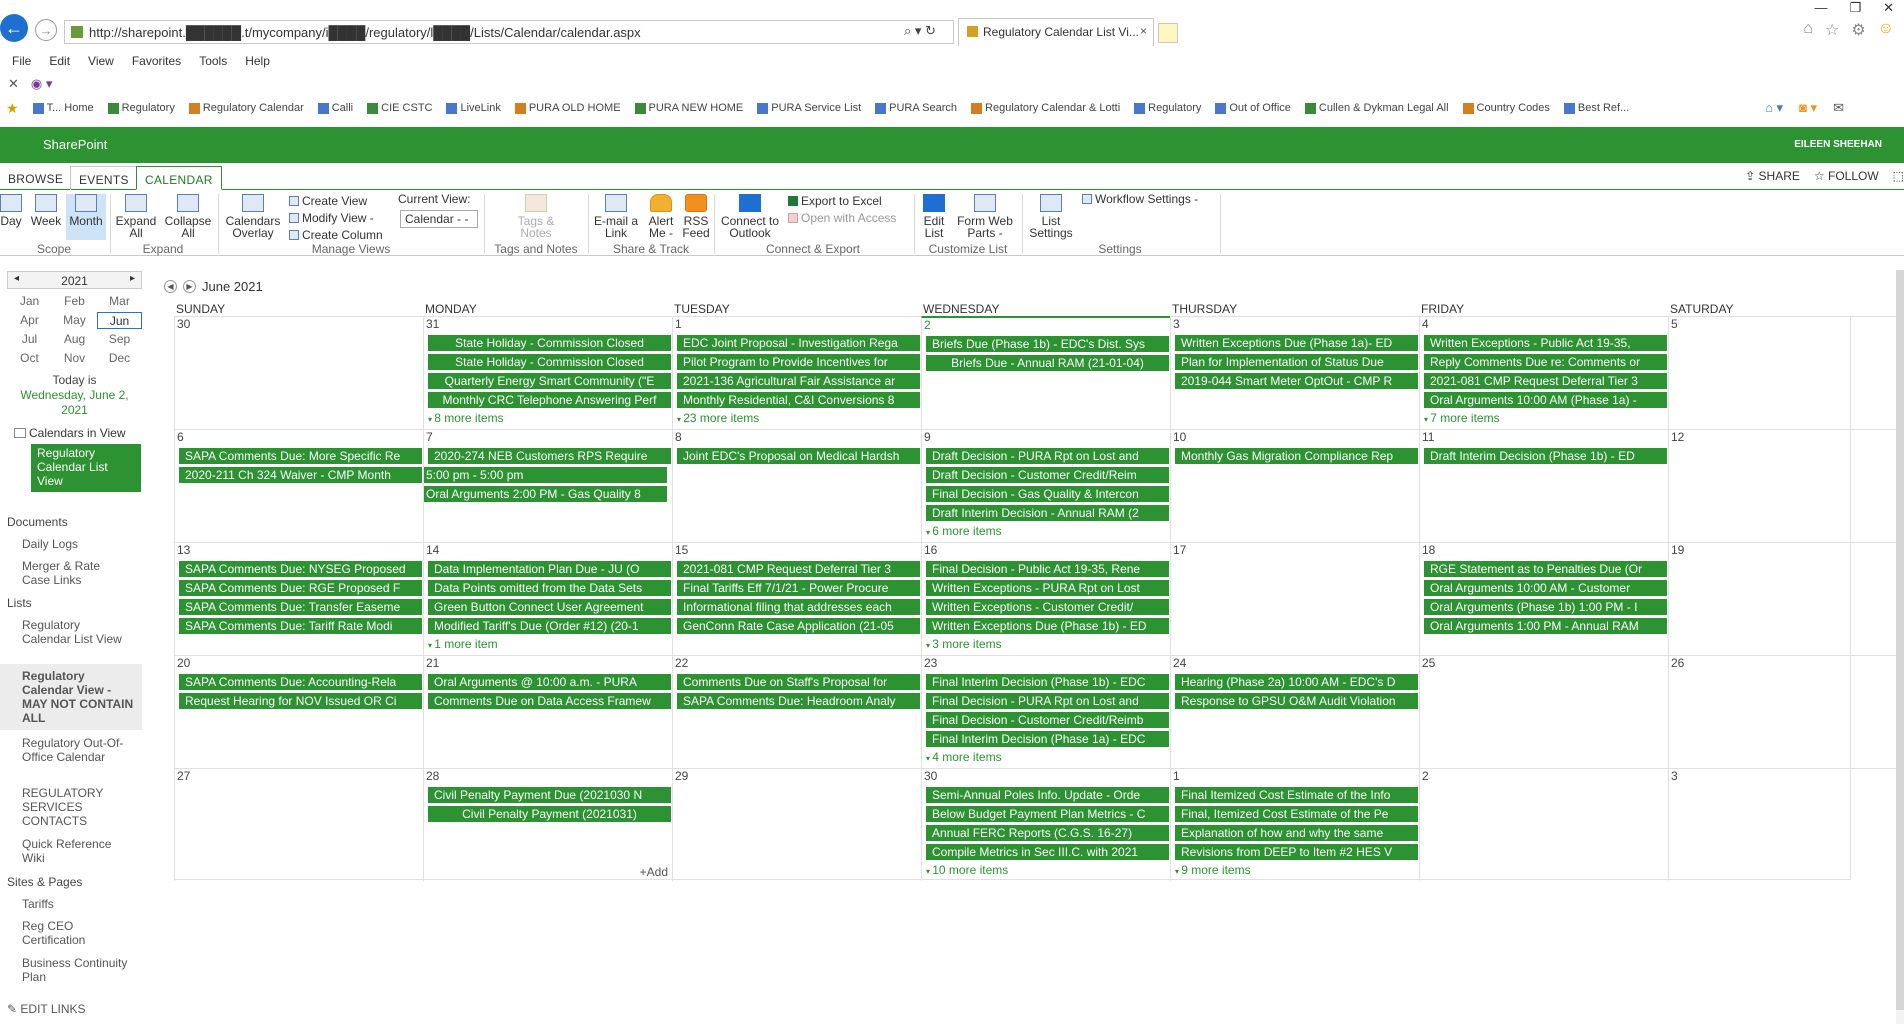 The height and width of the screenshot is (1024, 1904). Describe the element at coordinates (432, 550) in the screenshot. I see `day-number: 14` at that location.